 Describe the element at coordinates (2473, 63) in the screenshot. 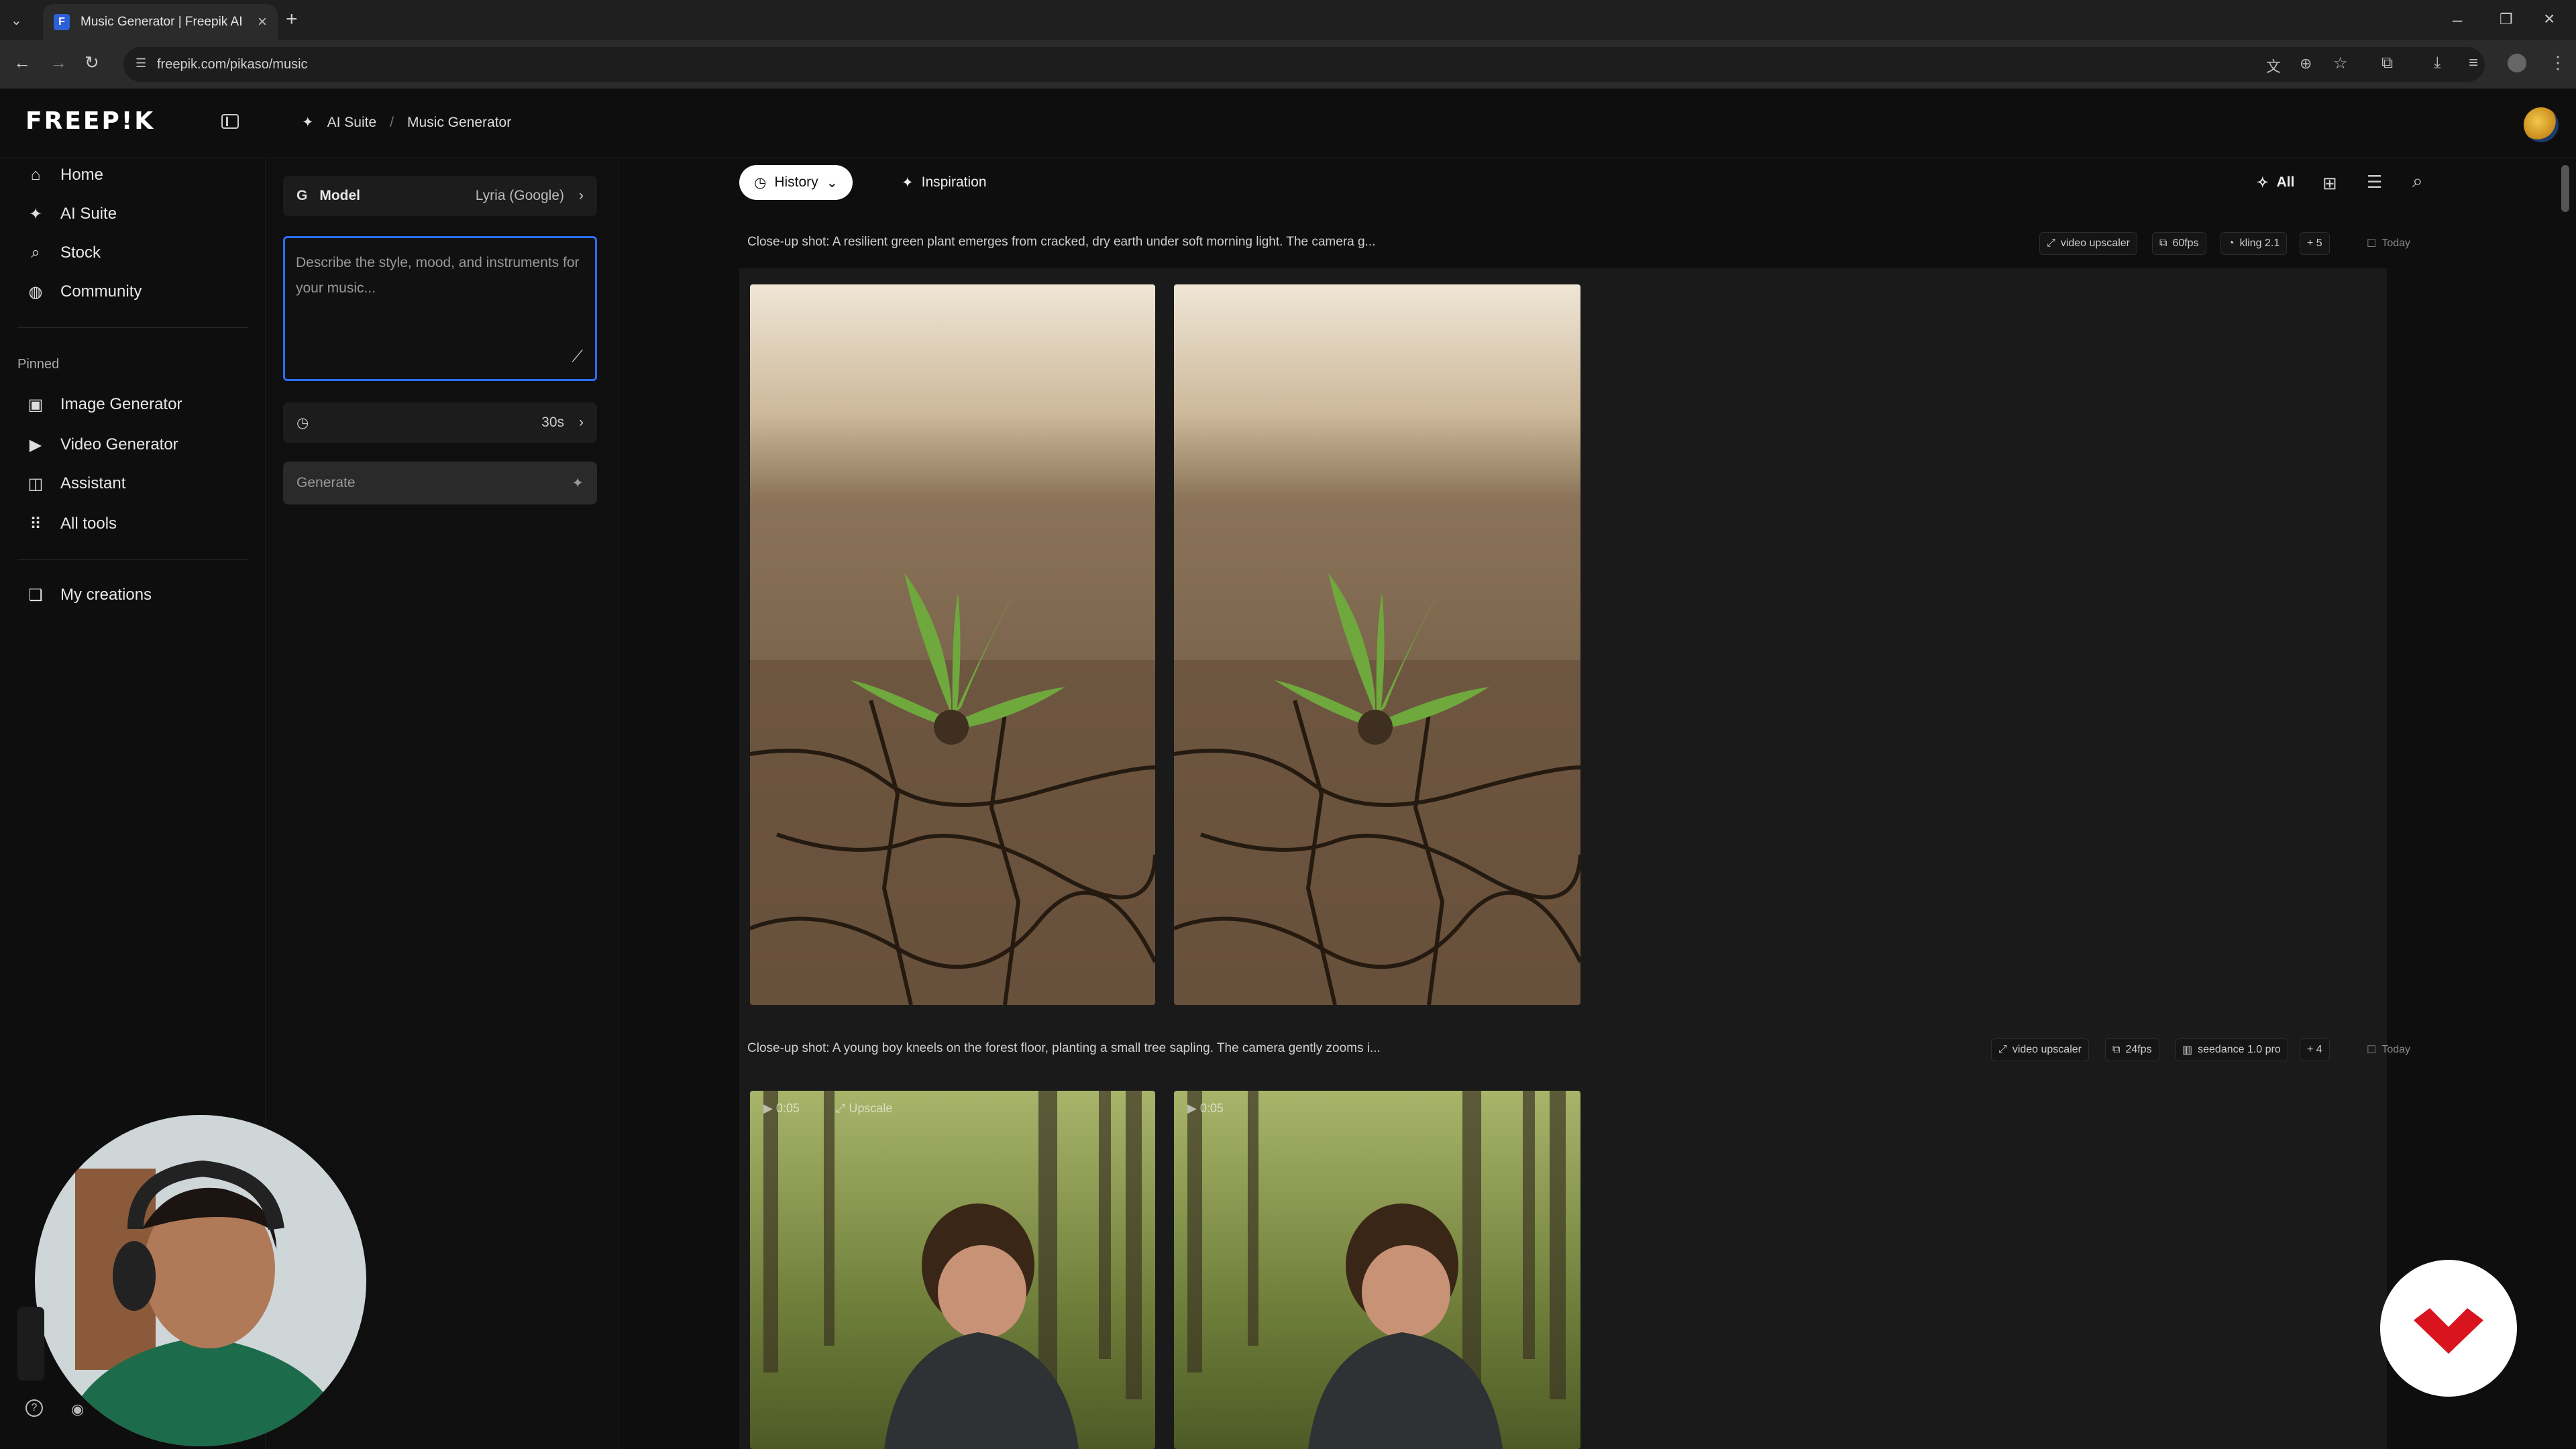

I see `media-icon: ≡` at that location.